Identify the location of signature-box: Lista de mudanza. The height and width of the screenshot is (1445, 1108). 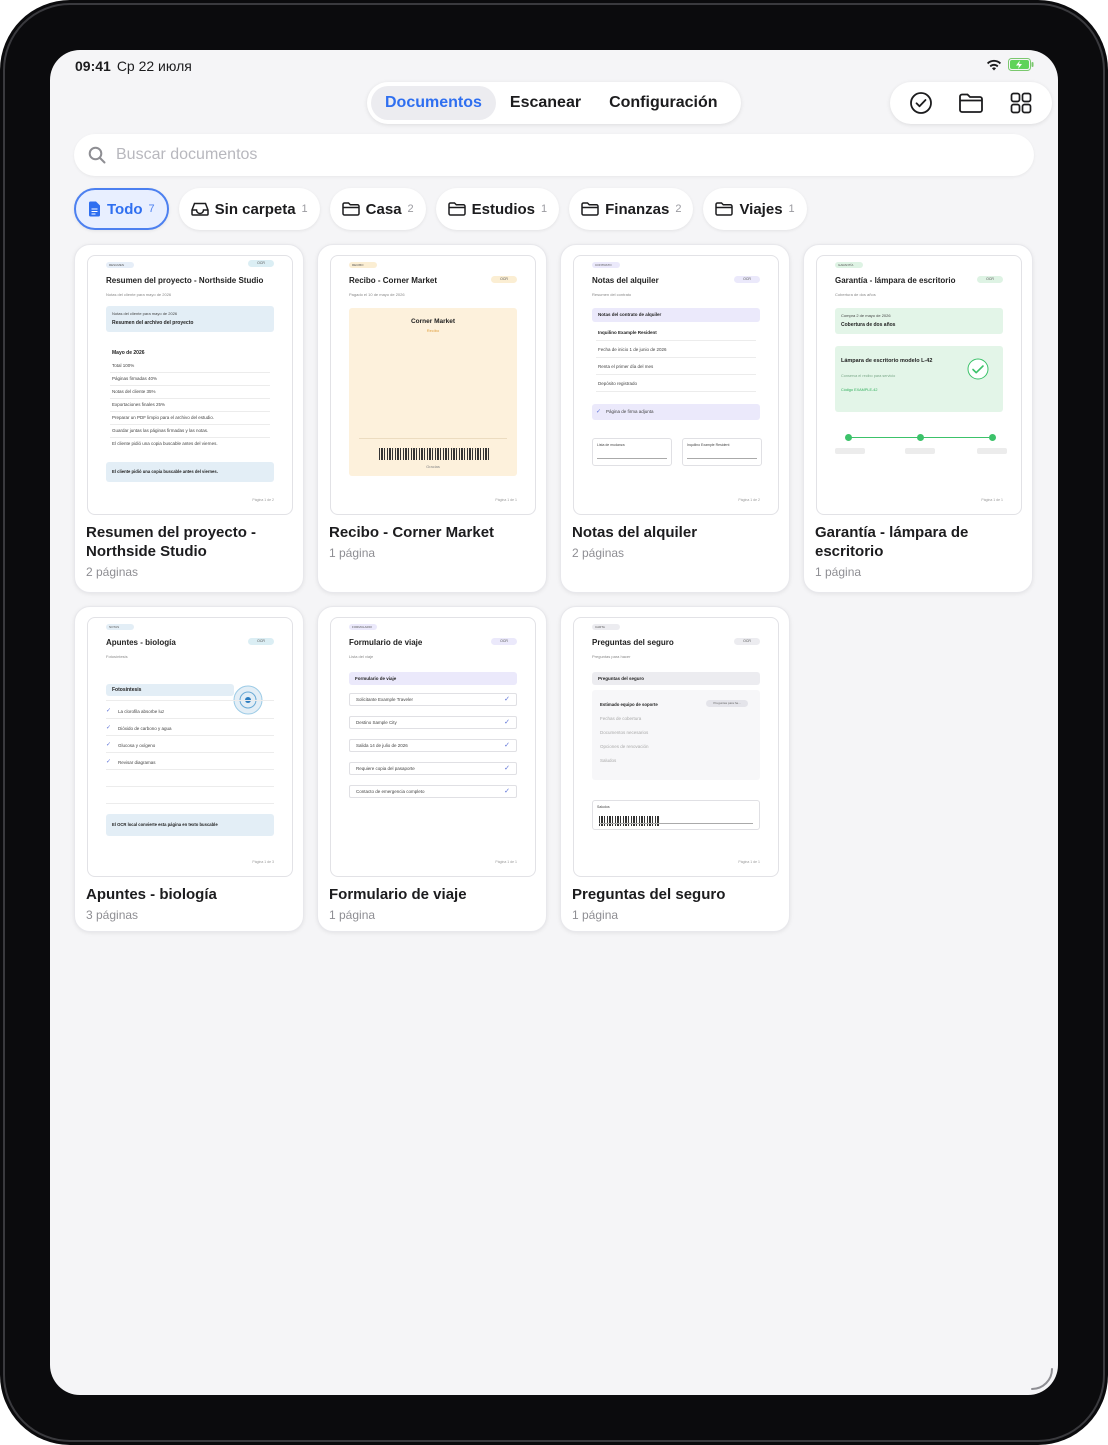
(632, 452).